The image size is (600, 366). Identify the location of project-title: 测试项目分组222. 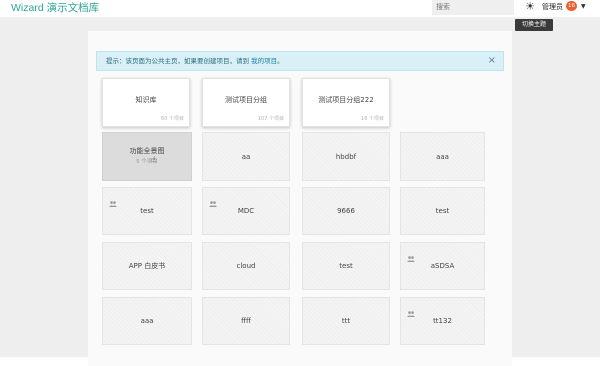
(346, 99).